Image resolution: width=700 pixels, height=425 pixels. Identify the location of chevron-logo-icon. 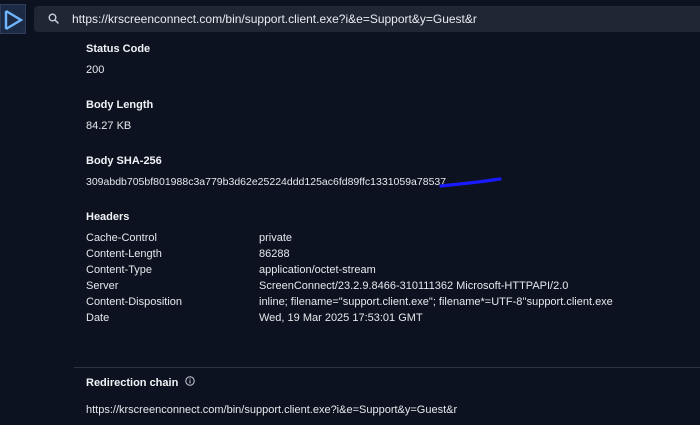
(13, 19).